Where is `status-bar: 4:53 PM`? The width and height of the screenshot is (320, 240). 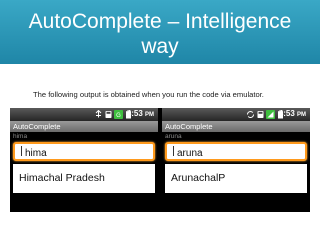
status-bar: 4:53 PM is located at coordinates (236, 114).